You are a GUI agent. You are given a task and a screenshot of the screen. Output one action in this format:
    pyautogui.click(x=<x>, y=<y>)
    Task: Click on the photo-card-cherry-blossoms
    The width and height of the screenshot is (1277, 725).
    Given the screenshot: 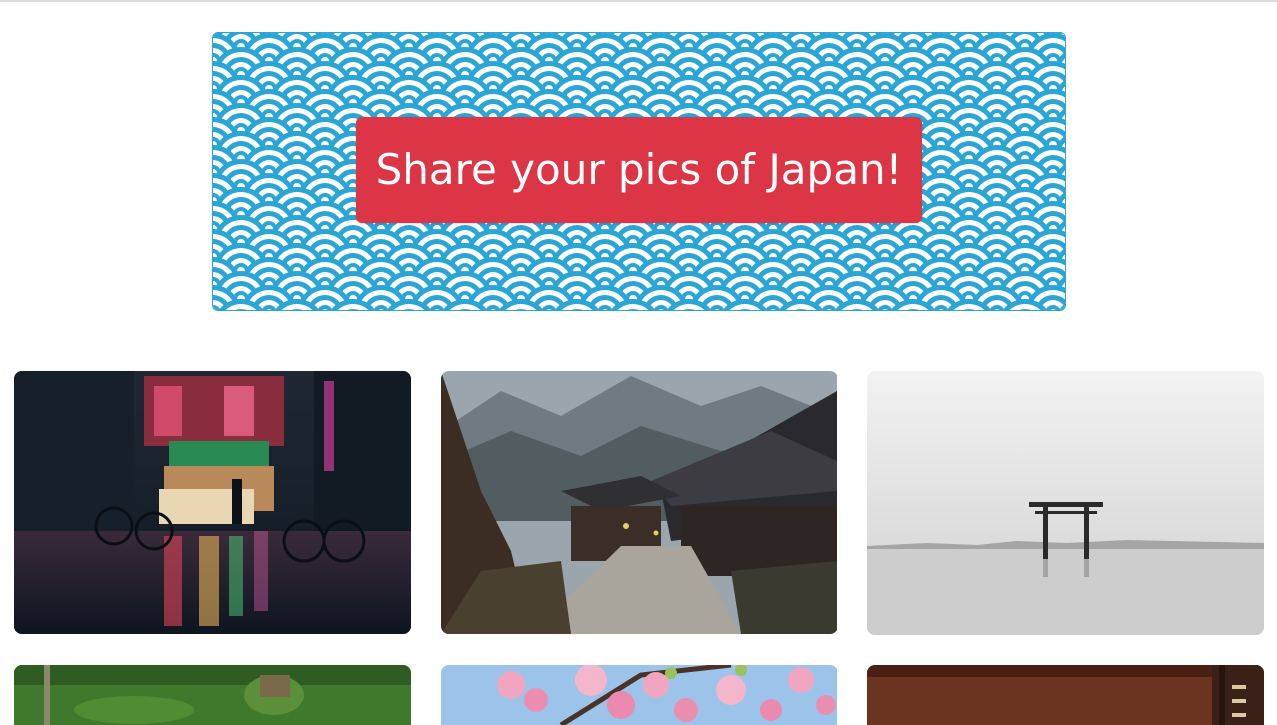 What is the action you would take?
    pyautogui.click(x=639, y=695)
    